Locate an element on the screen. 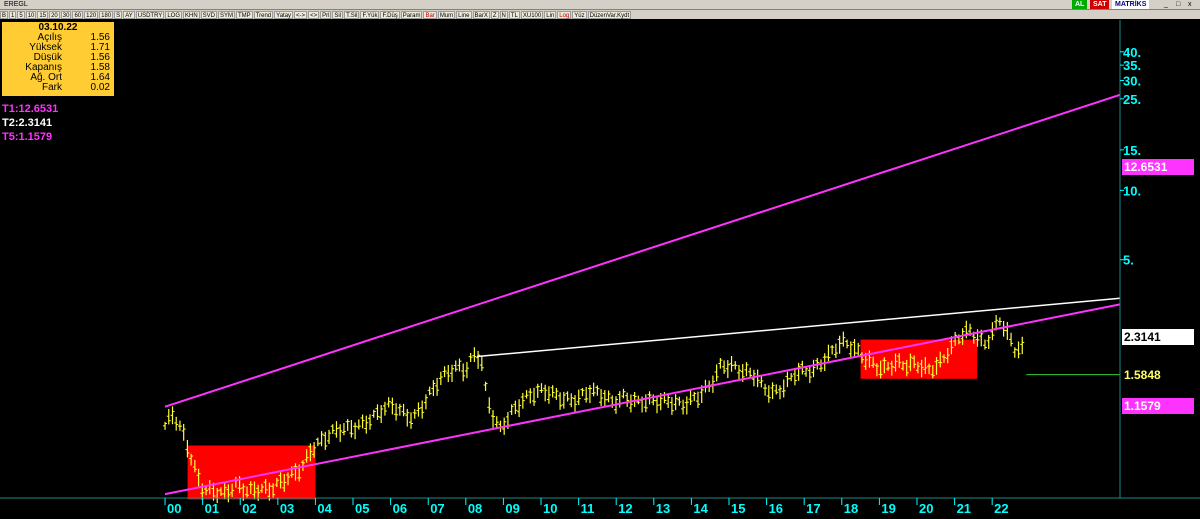  info-label: Fark is located at coordinates (52, 87).